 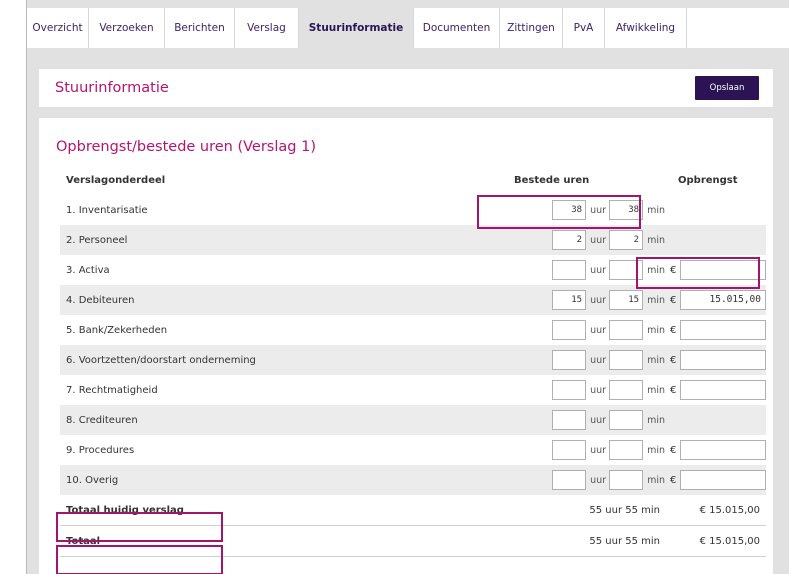 I want to click on row-label: 6. Voortzetten/doorstart onderneming, so click(x=161, y=360).